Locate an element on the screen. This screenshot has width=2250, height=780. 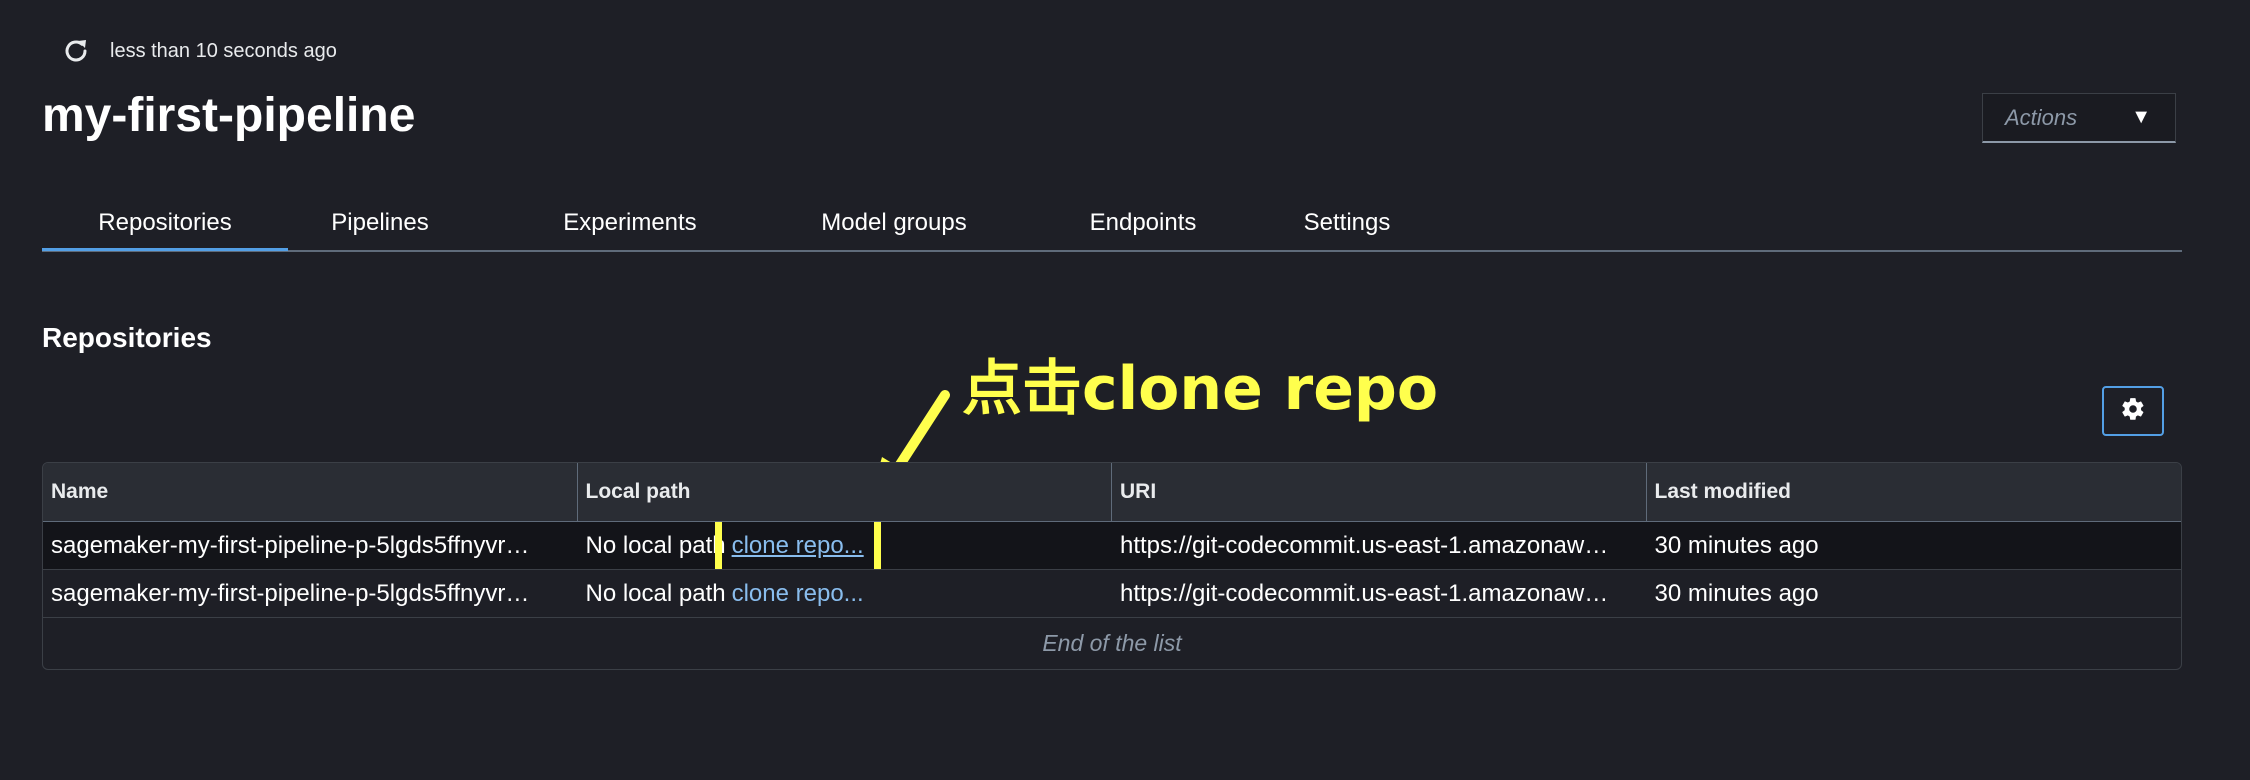
refresh-status: less than 10 seconds ago is located at coordinates (198, 51).